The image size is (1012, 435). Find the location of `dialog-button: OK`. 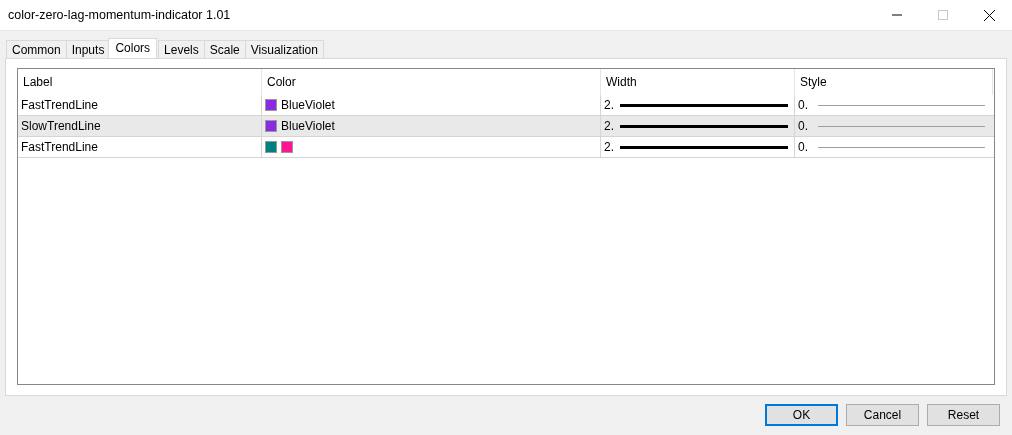

dialog-button: OK is located at coordinates (801, 415).